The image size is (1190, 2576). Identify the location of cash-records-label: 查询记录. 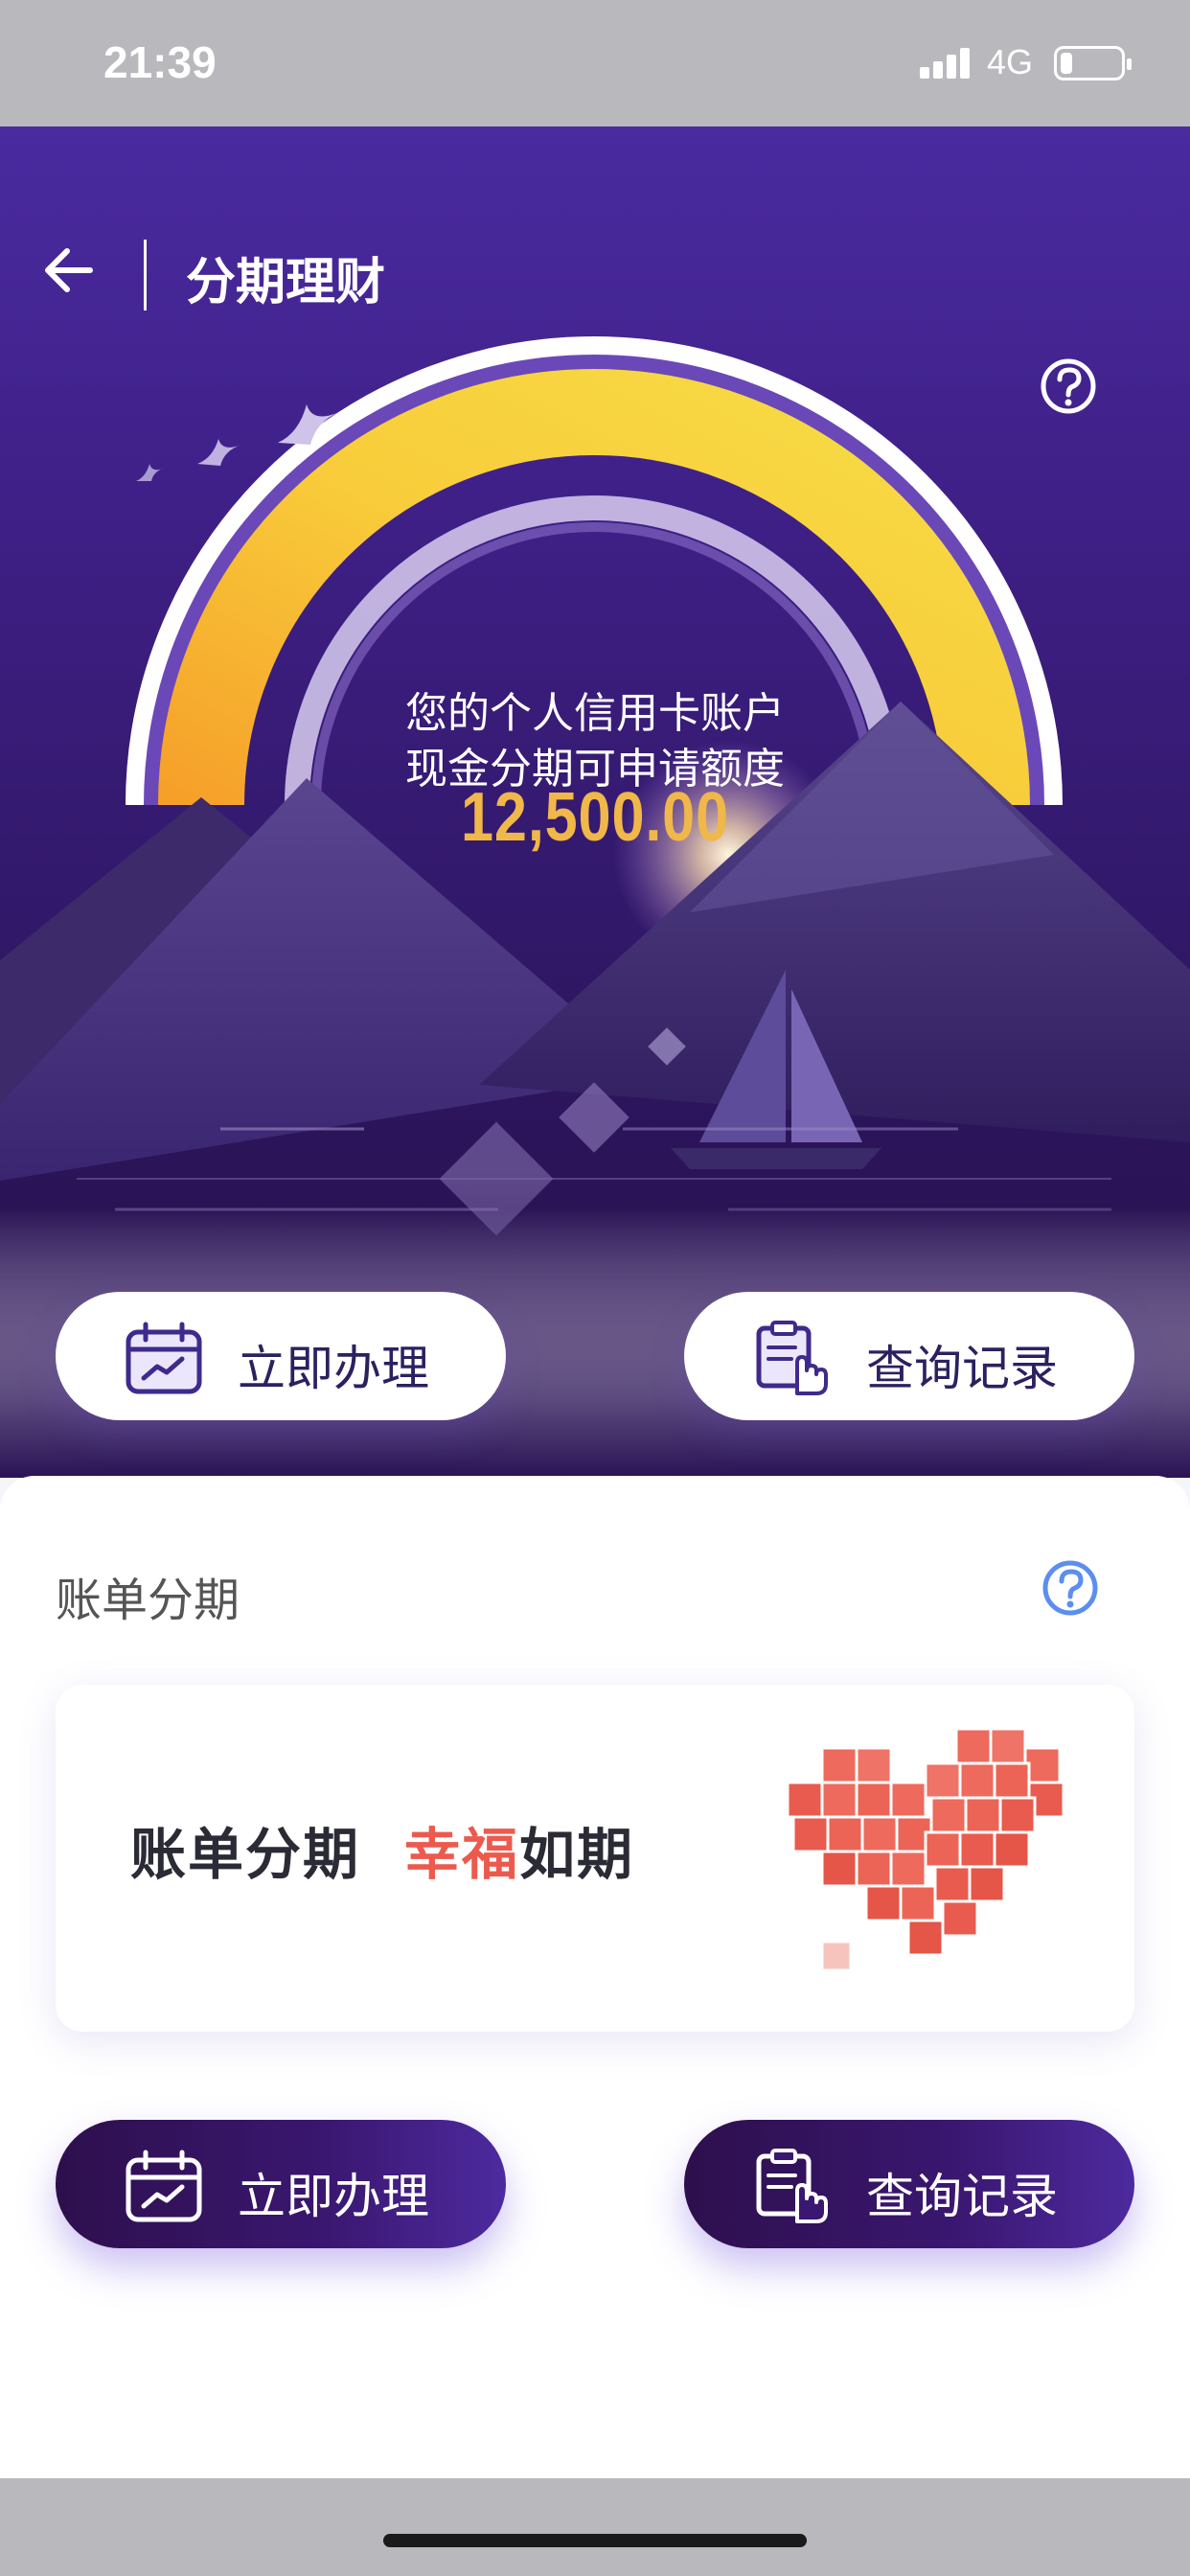
(962, 1368).